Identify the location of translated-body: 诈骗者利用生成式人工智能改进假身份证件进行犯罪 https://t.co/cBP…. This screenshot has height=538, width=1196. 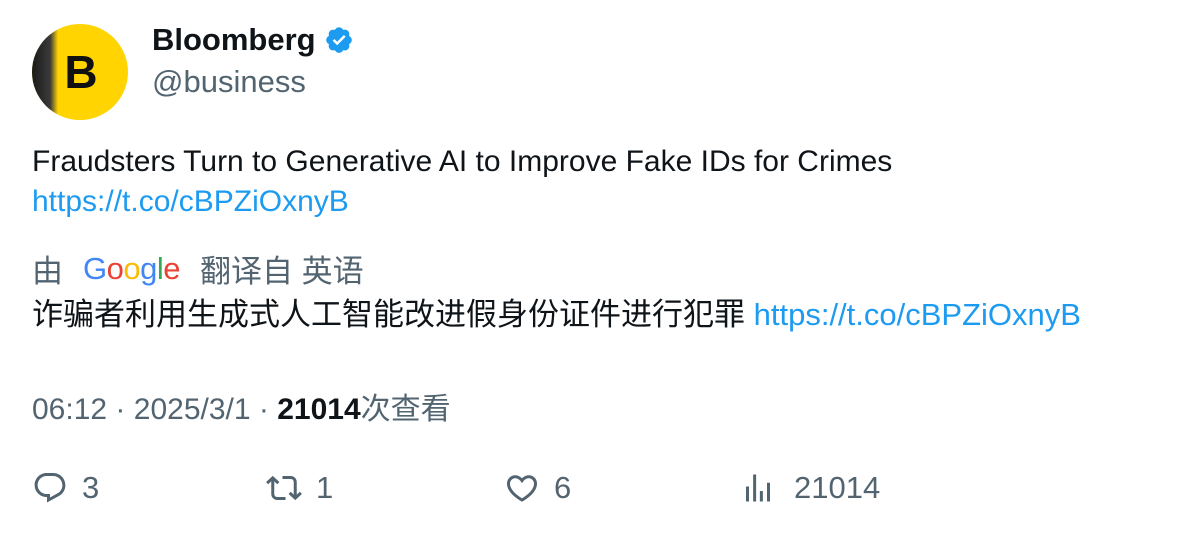
(556, 315).